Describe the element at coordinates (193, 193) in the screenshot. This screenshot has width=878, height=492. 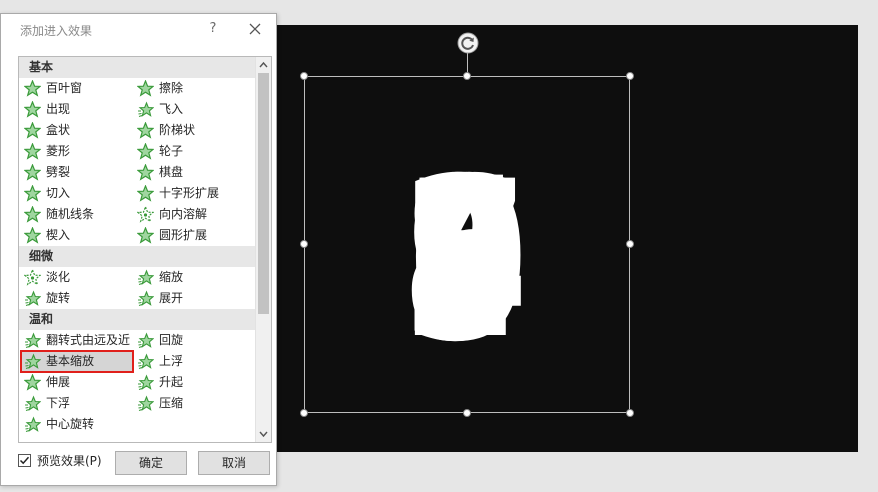
I see `effect-item-0-5-1: 十字形扩展` at that location.